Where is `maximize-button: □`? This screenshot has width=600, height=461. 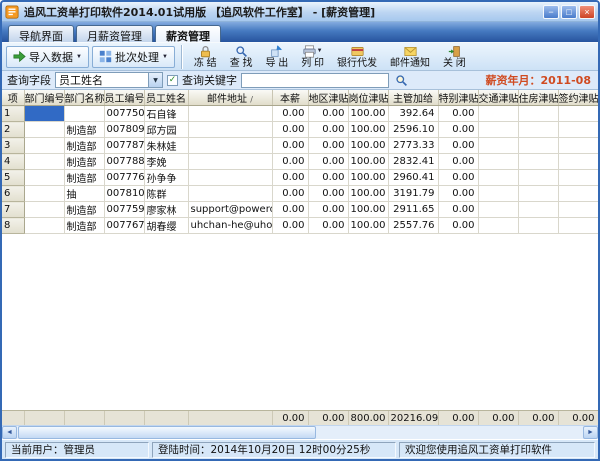
maximize-button: □ is located at coordinates (569, 11).